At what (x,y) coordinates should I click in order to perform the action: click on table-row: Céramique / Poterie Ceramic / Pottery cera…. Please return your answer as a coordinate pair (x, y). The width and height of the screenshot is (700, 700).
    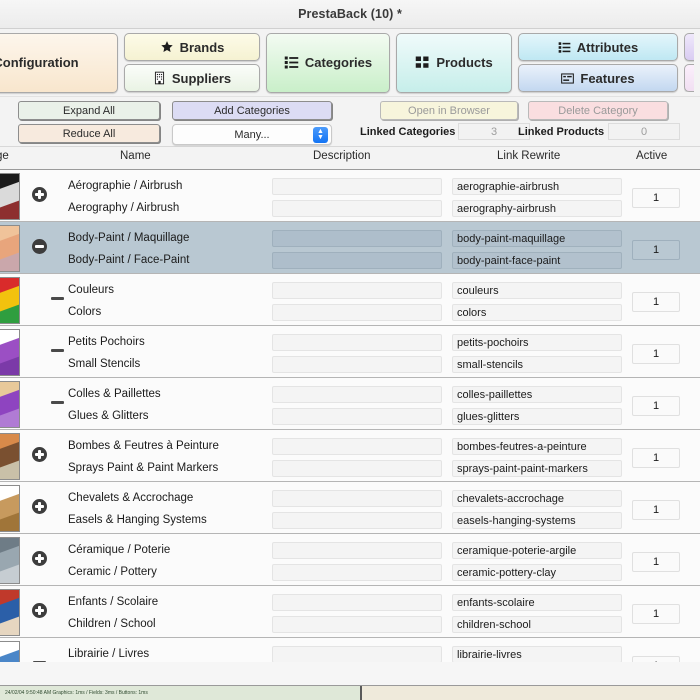
    Looking at the image, I should click on (350, 560).